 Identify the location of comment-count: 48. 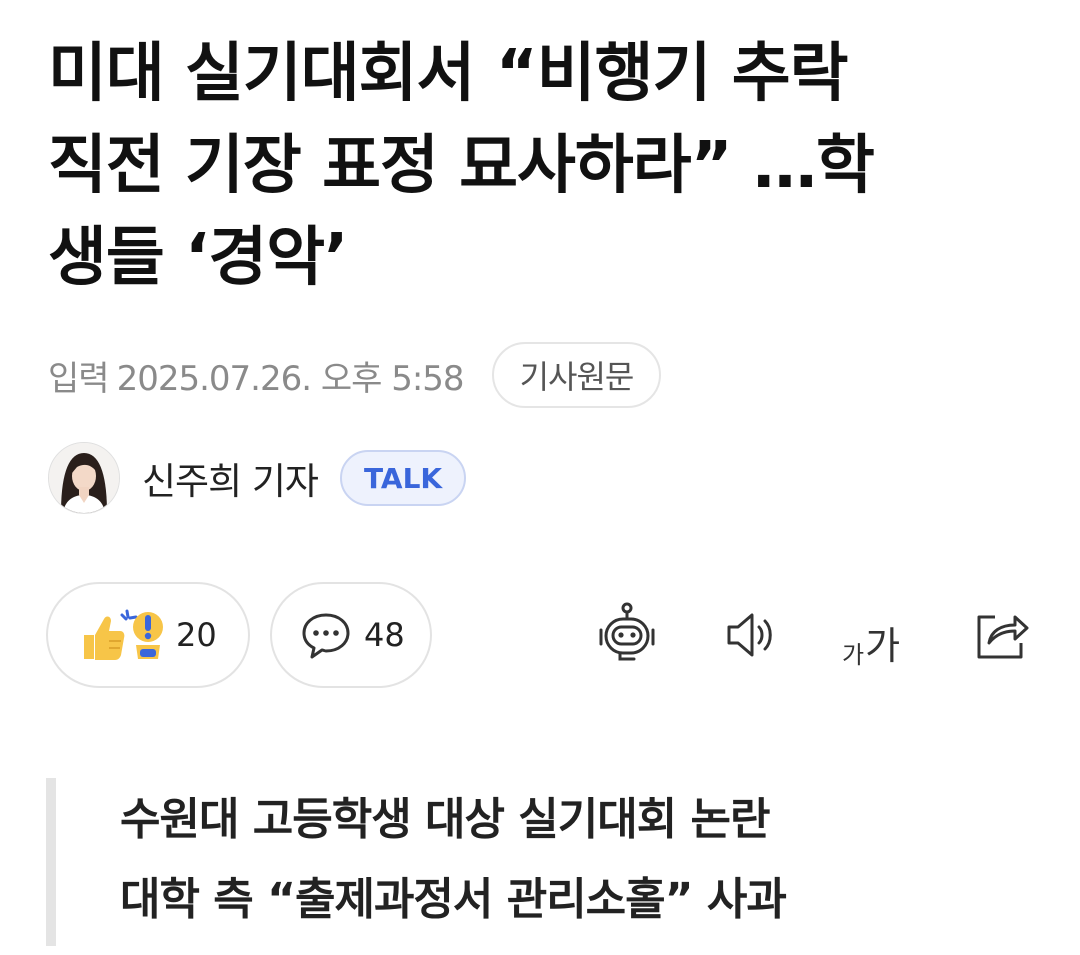
(384, 635).